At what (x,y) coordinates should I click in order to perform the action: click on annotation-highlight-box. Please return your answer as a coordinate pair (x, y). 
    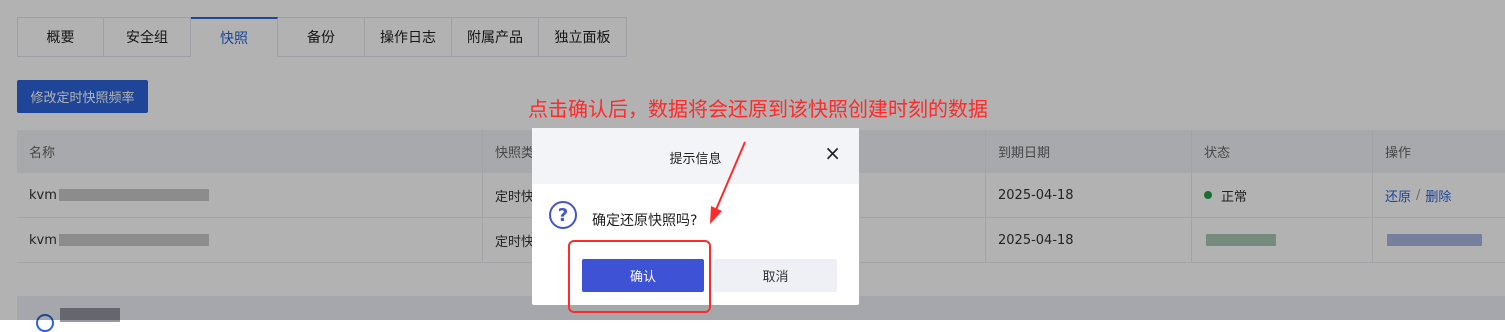
    Looking at the image, I should click on (639, 276).